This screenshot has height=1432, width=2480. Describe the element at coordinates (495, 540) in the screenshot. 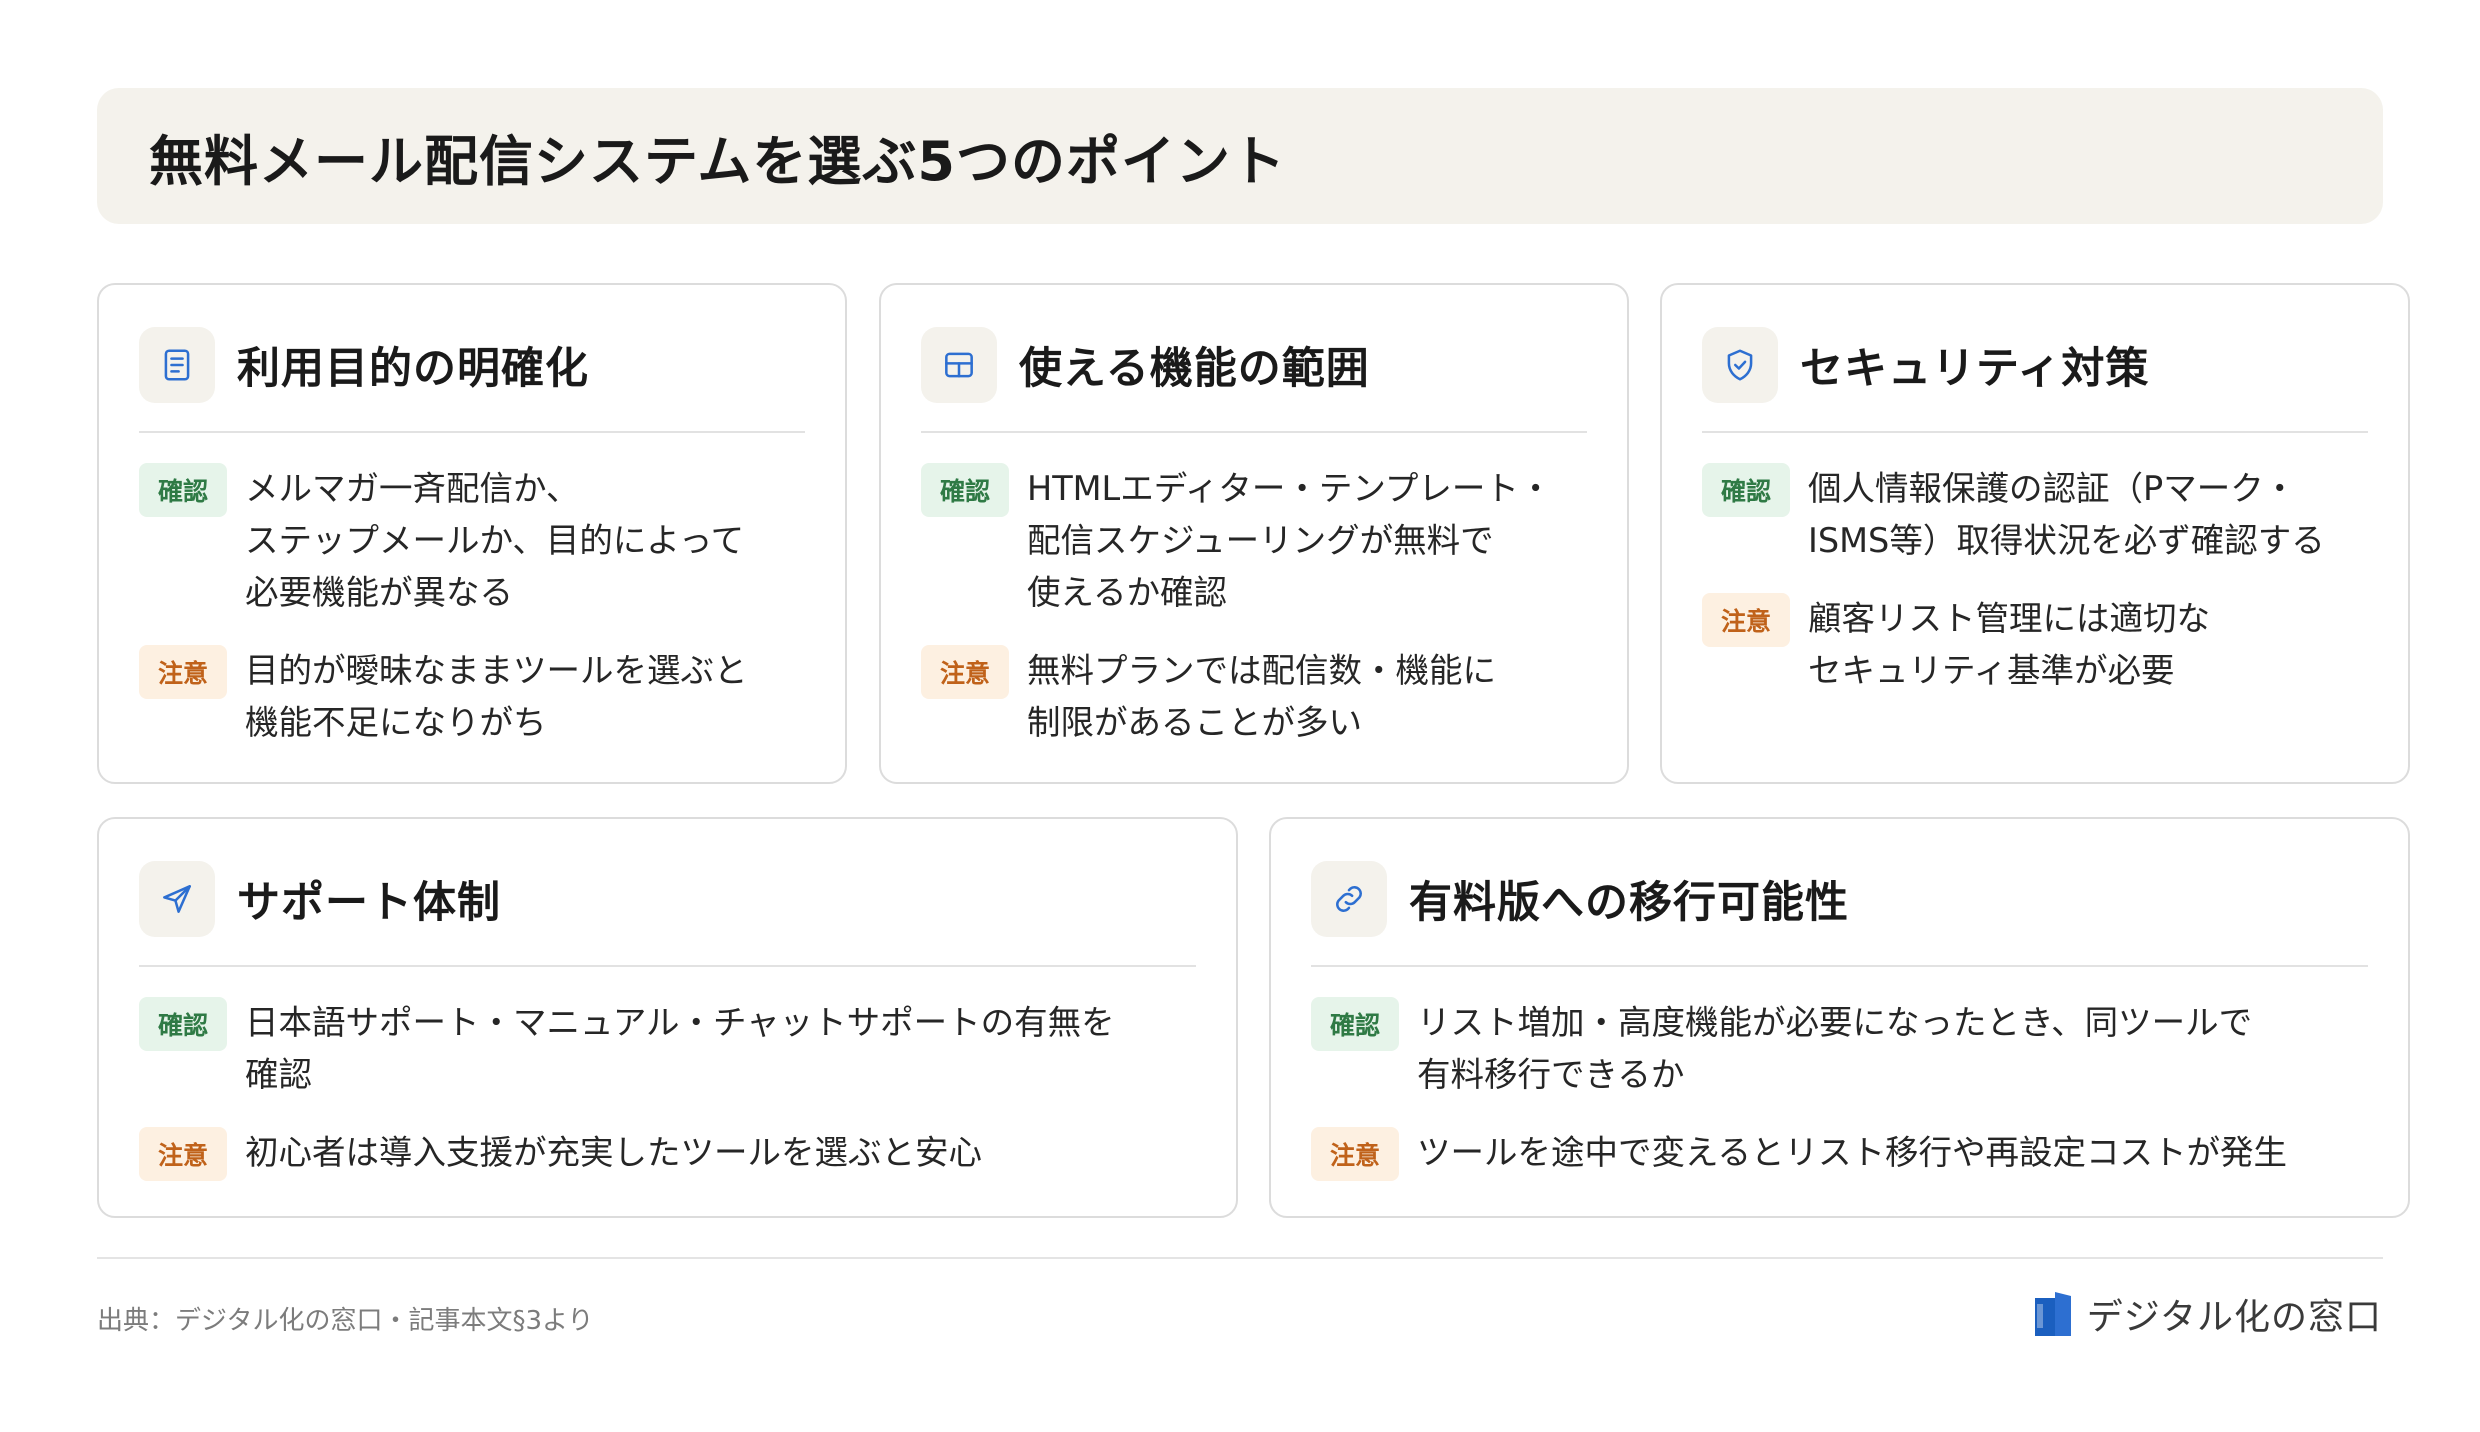

I see `confirm-text: メルマガ一斉配信か、 ステップメールか、目的によって 必要機能が異なる` at that location.